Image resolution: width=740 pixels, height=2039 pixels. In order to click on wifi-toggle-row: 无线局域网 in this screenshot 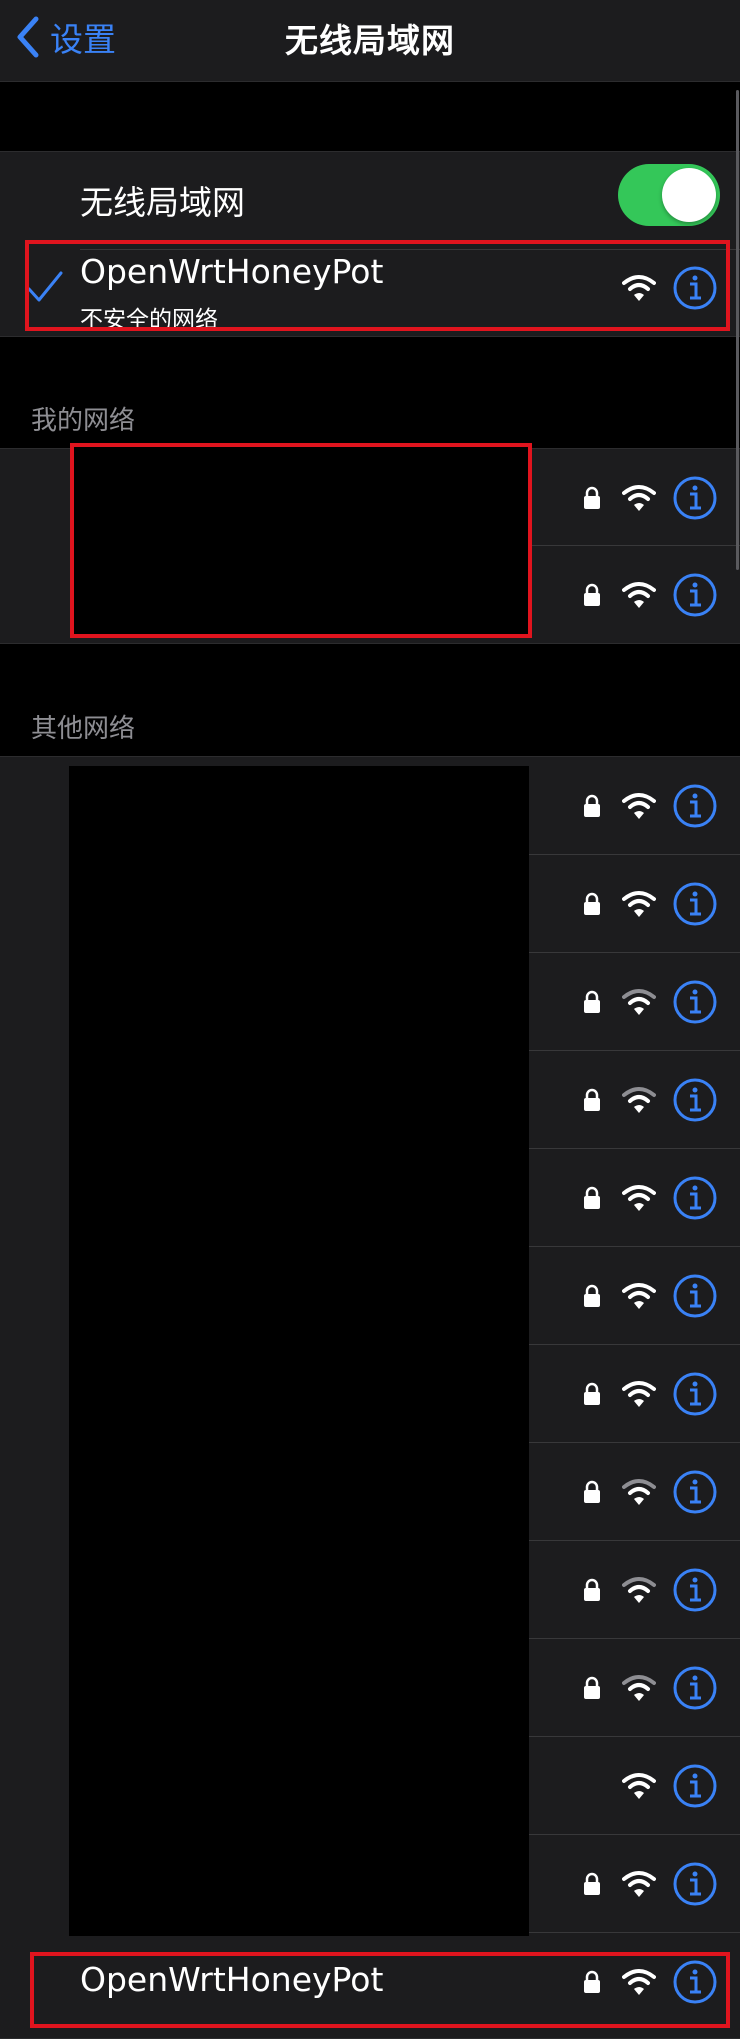, I will do `click(370, 201)`.